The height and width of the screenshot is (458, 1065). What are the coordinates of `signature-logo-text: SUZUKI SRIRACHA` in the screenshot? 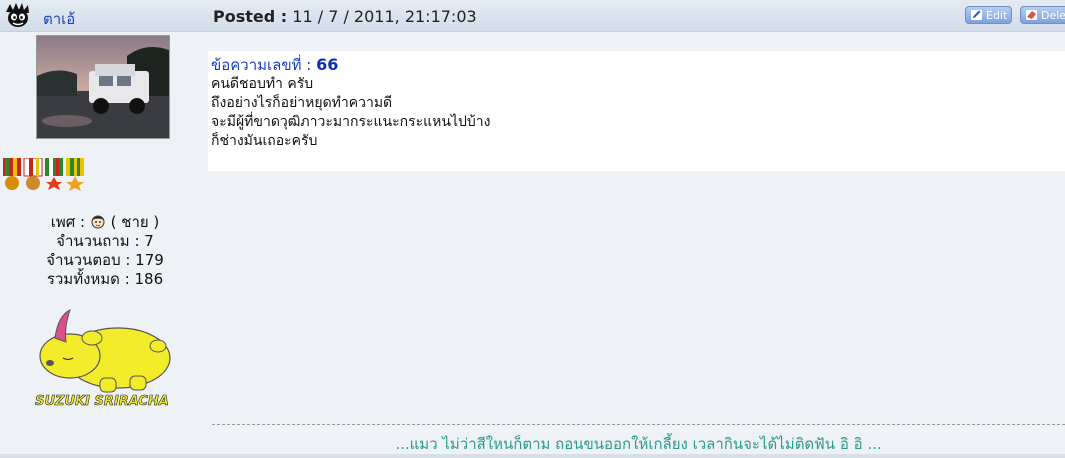 It's located at (102, 401).